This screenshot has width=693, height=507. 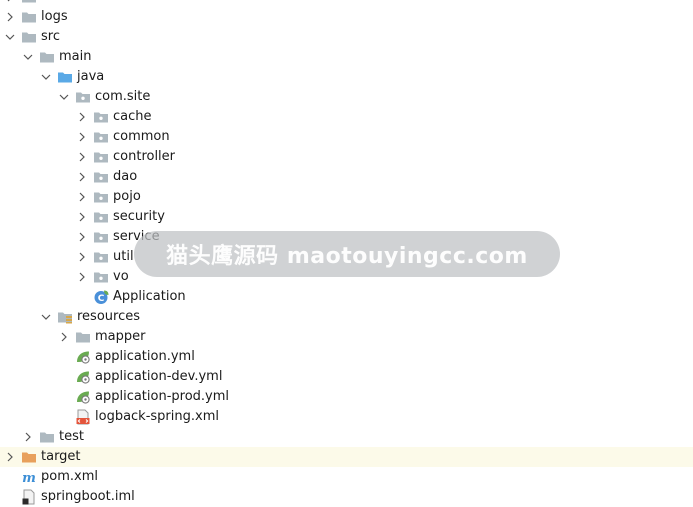 I want to click on tree-item-pojo: pojo, so click(x=346, y=197).